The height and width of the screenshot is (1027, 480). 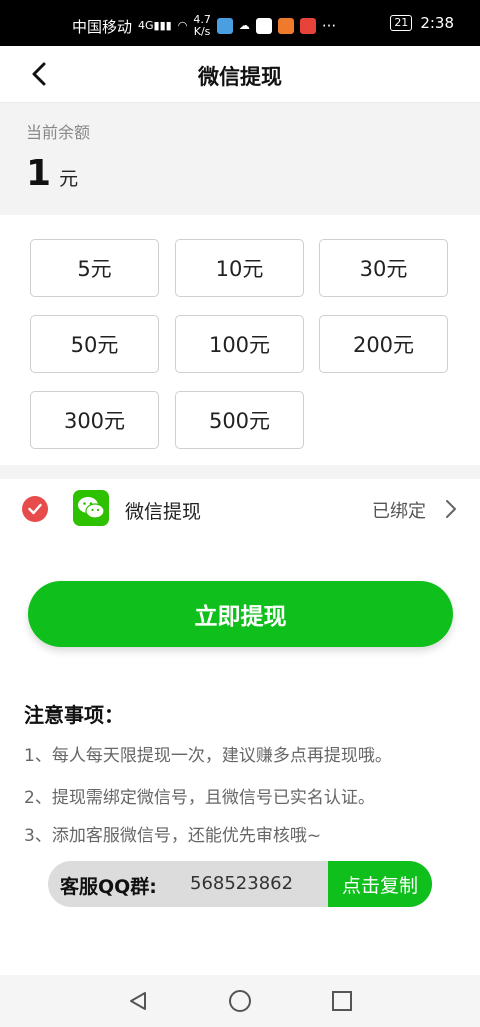 I want to click on more-notifications-icon: ···, so click(x=329, y=26).